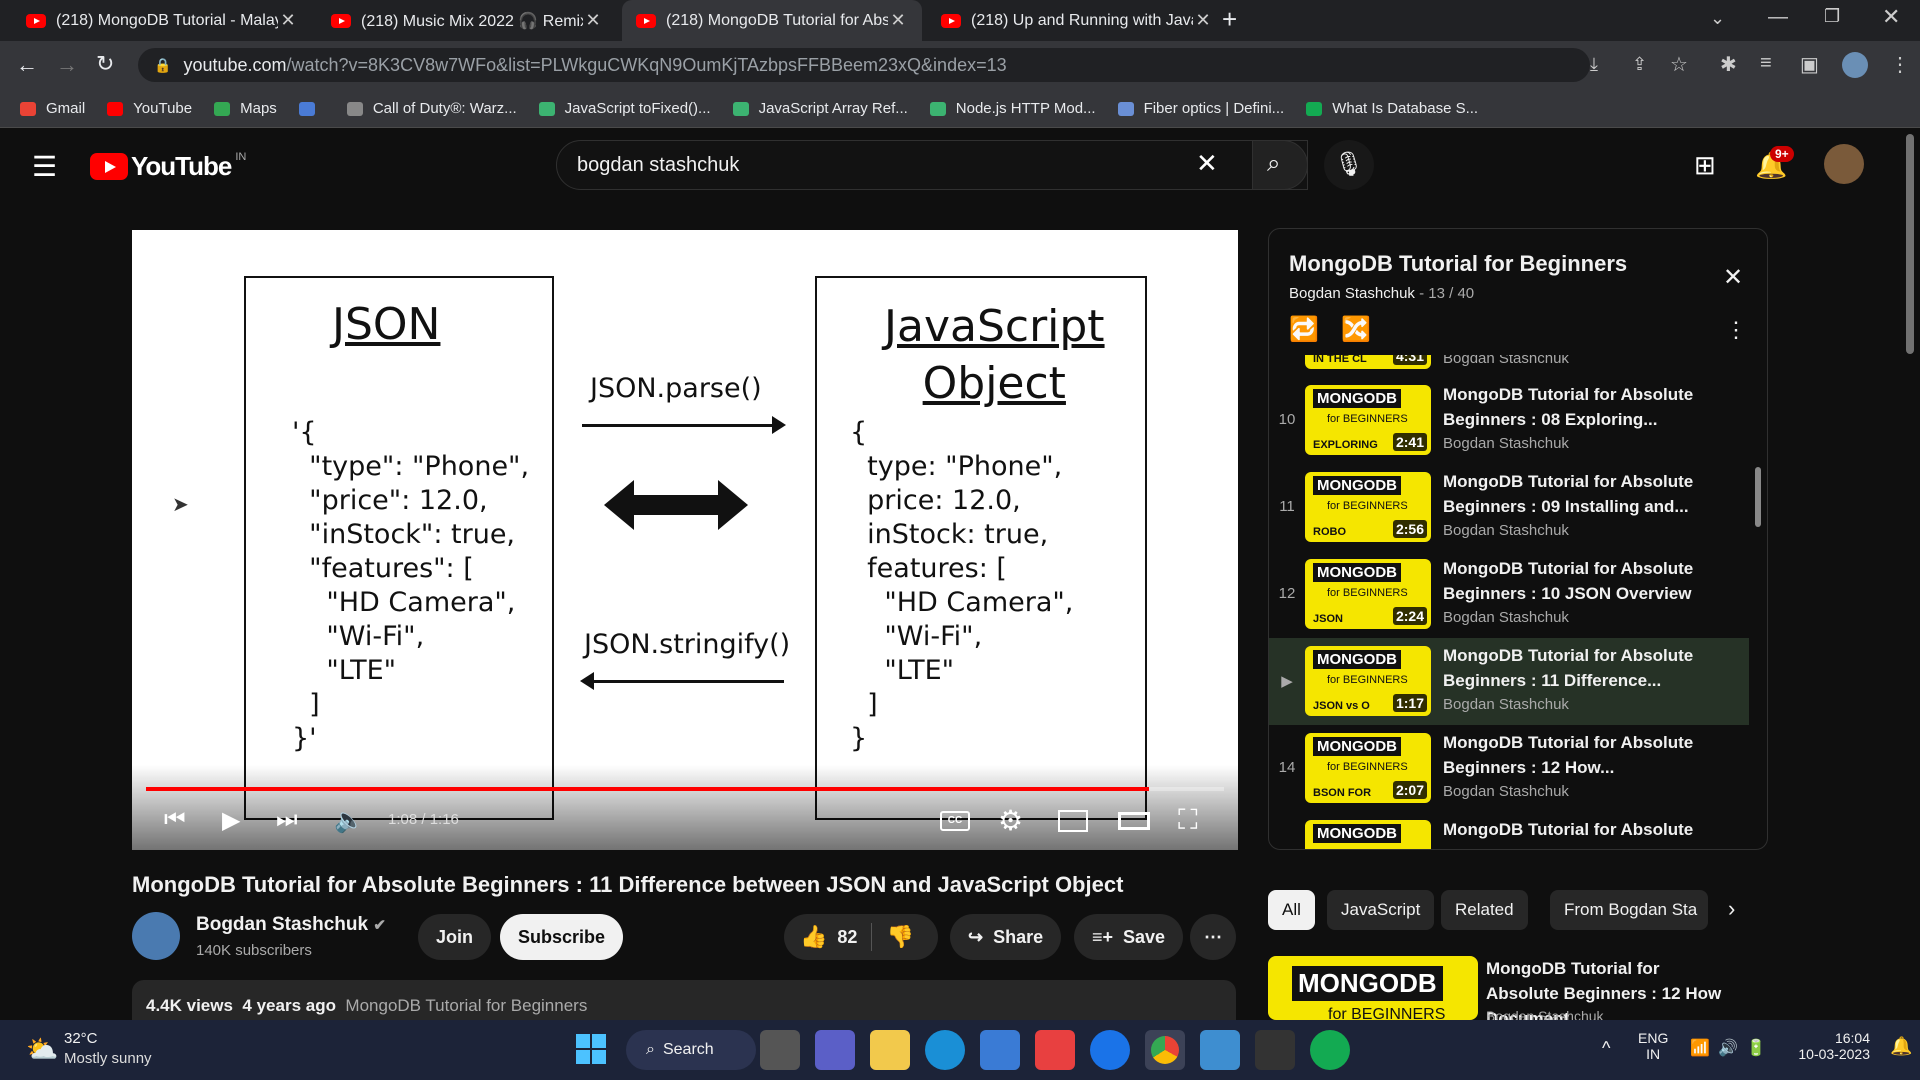 This screenshot has width=1920, height=1080. What do you see at coordinates (562, 937) in the screenshot?
I see `subscribe-button: Subscribe` at bounding box center [562, 937].